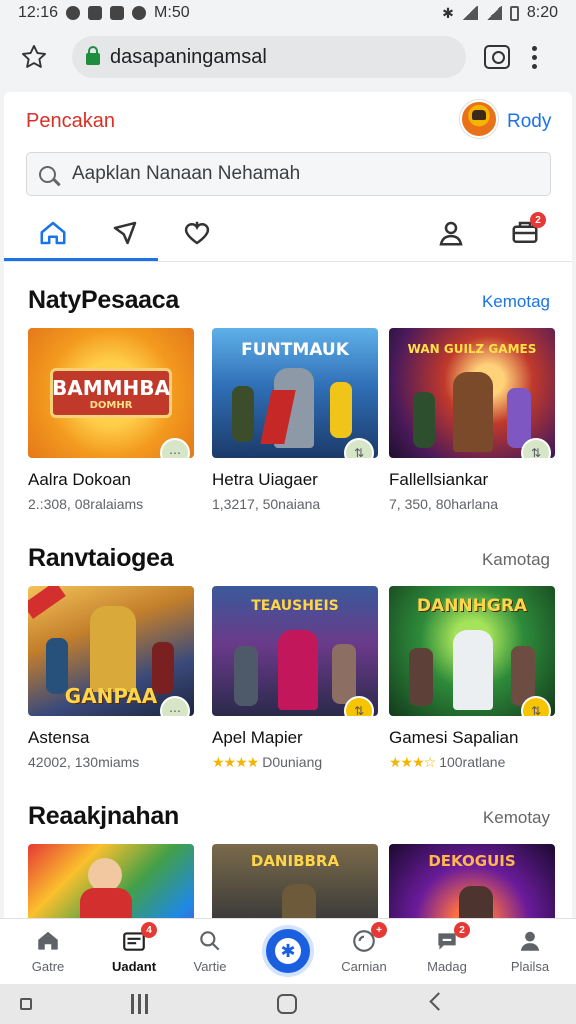 Image resolution: width=576 pixels, height=1024 pixels. I want to click on game-art-title: FUNTMAUK, so click(295, 350).